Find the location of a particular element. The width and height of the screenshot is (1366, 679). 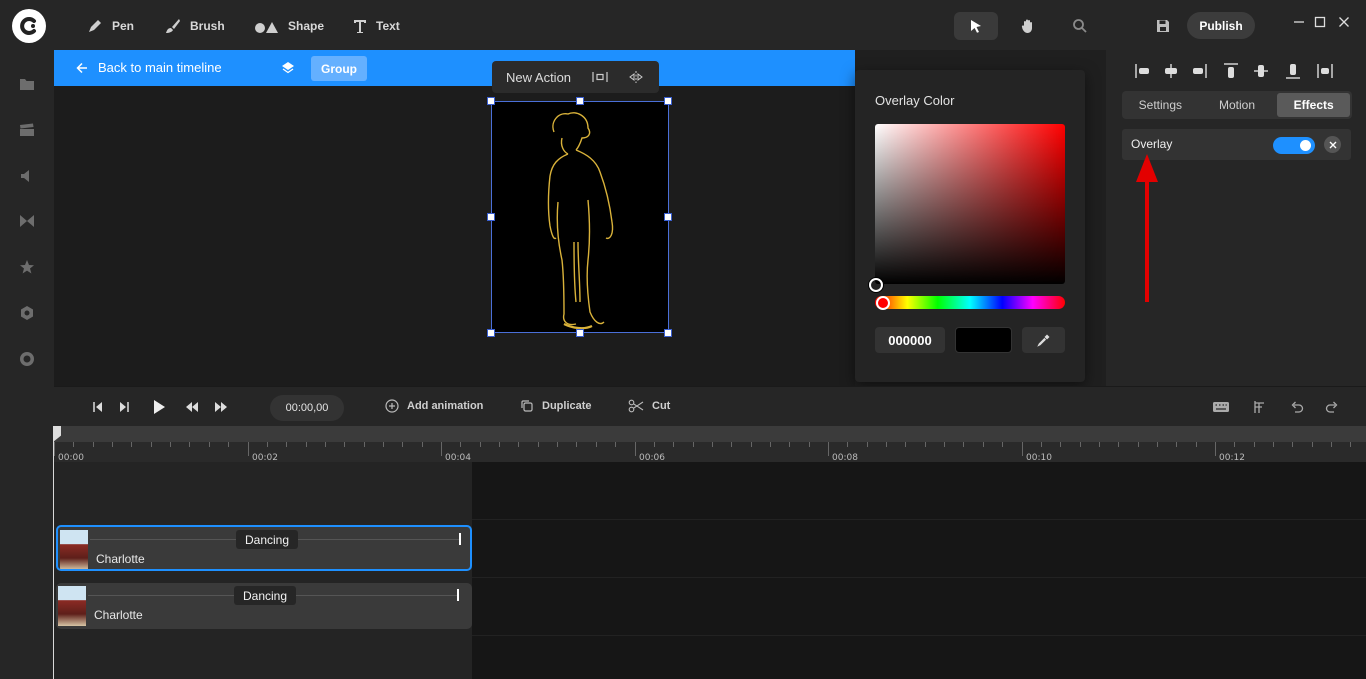

annotation-arrow is located at coordinates (1147, 228).